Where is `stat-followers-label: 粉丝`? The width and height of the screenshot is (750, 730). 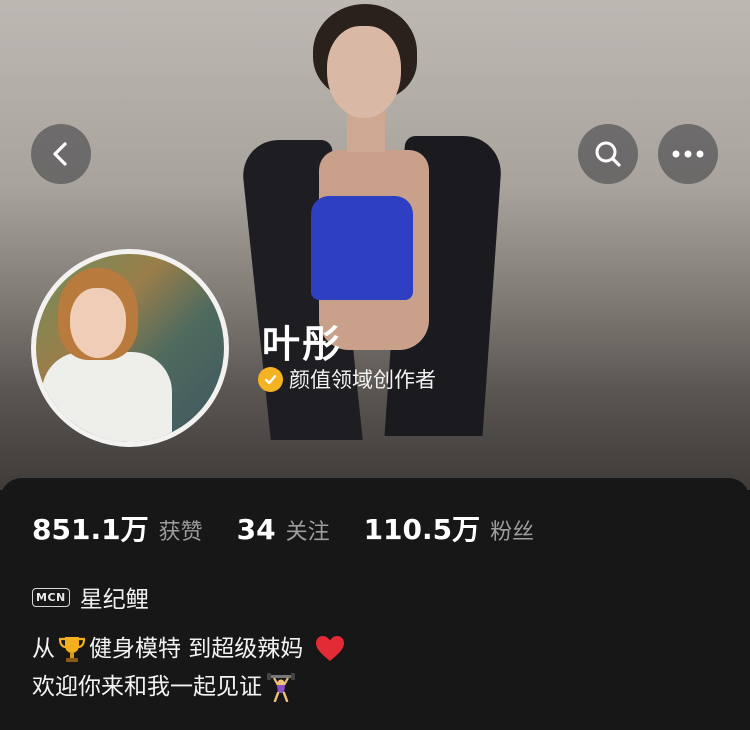 stat-followers-label: 粉丝 is located at coordinates (512, 532).